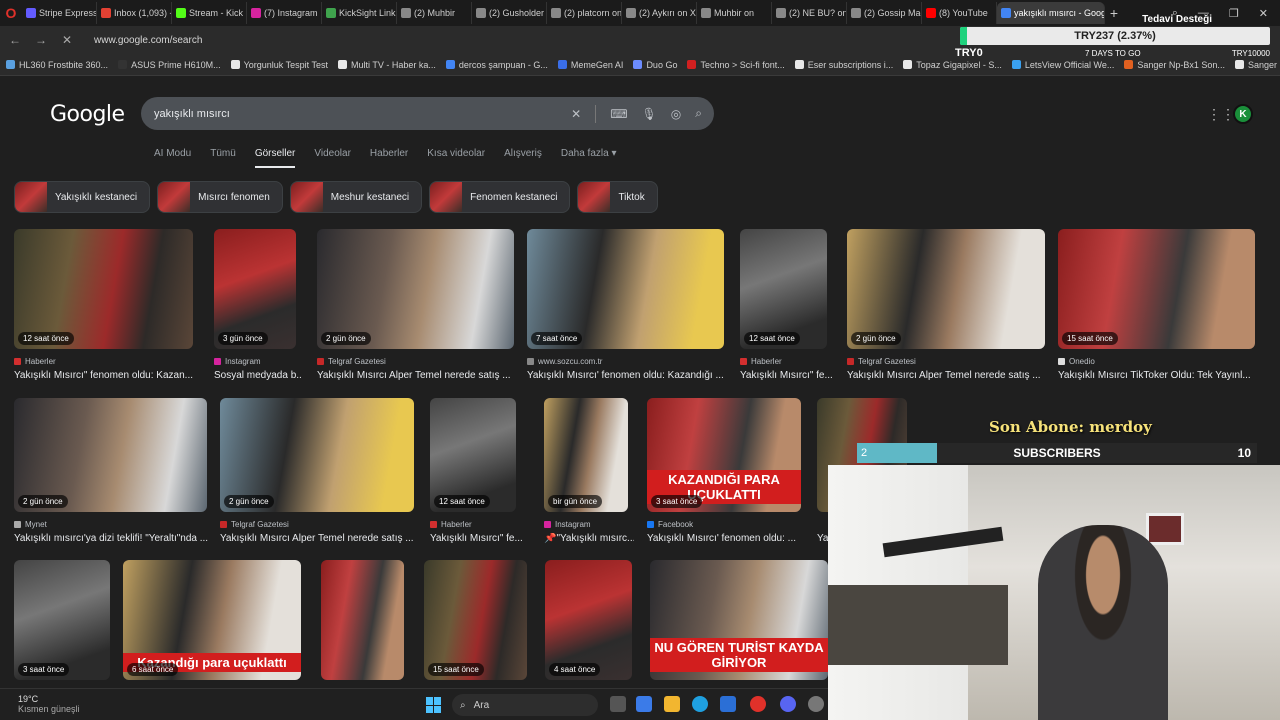 This screenshot has height=720, width=1280. I want to click on account-avatar: K, so click(1243, 114).